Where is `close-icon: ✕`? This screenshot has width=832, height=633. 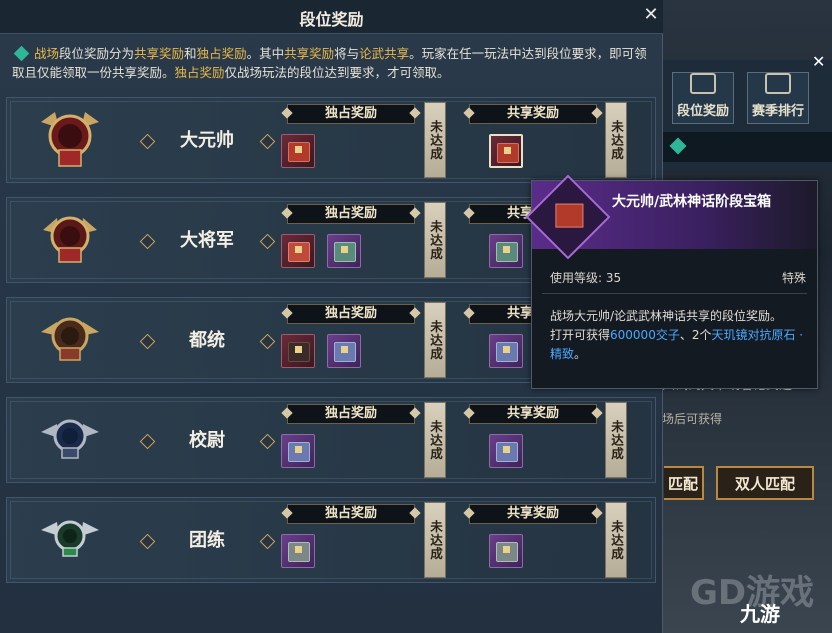
close-icon: ✕ is located at coordinates (651, 15).